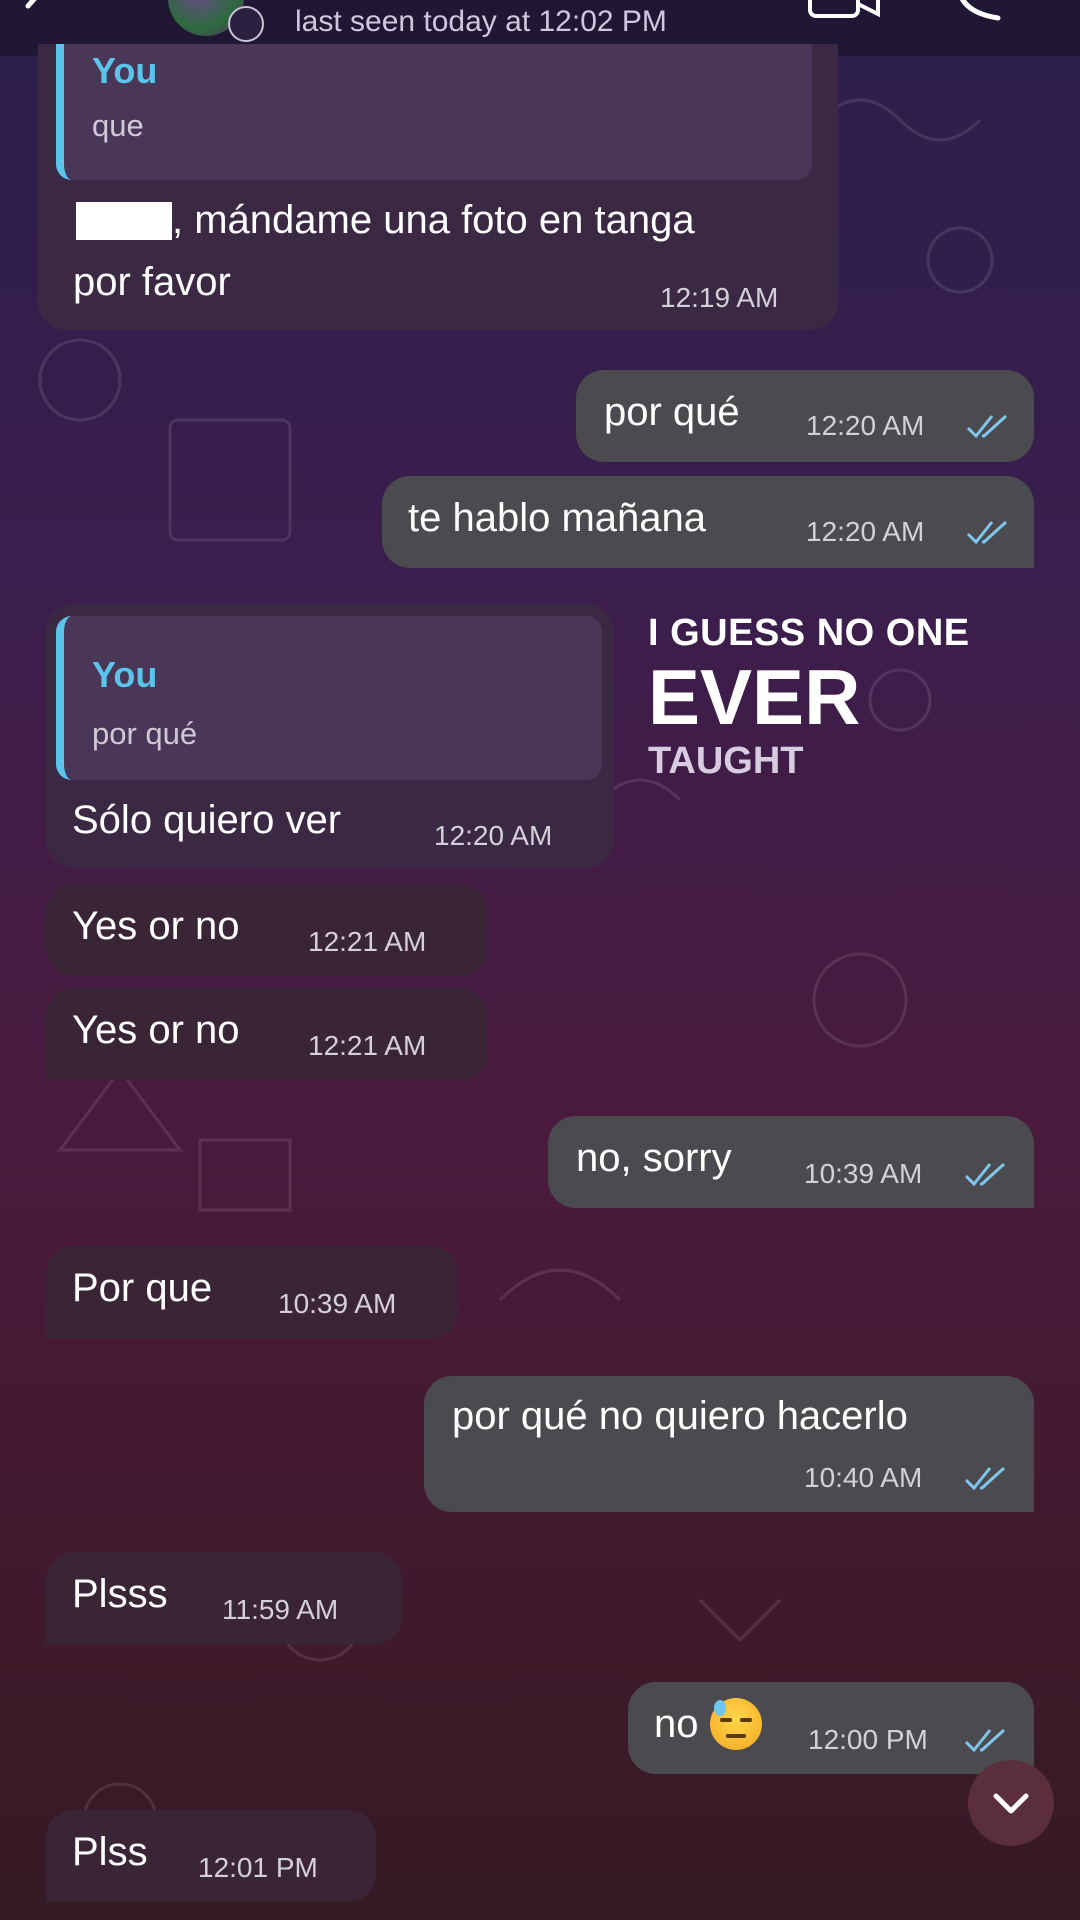  I want to click on message-text: no, so click(676, 1724).